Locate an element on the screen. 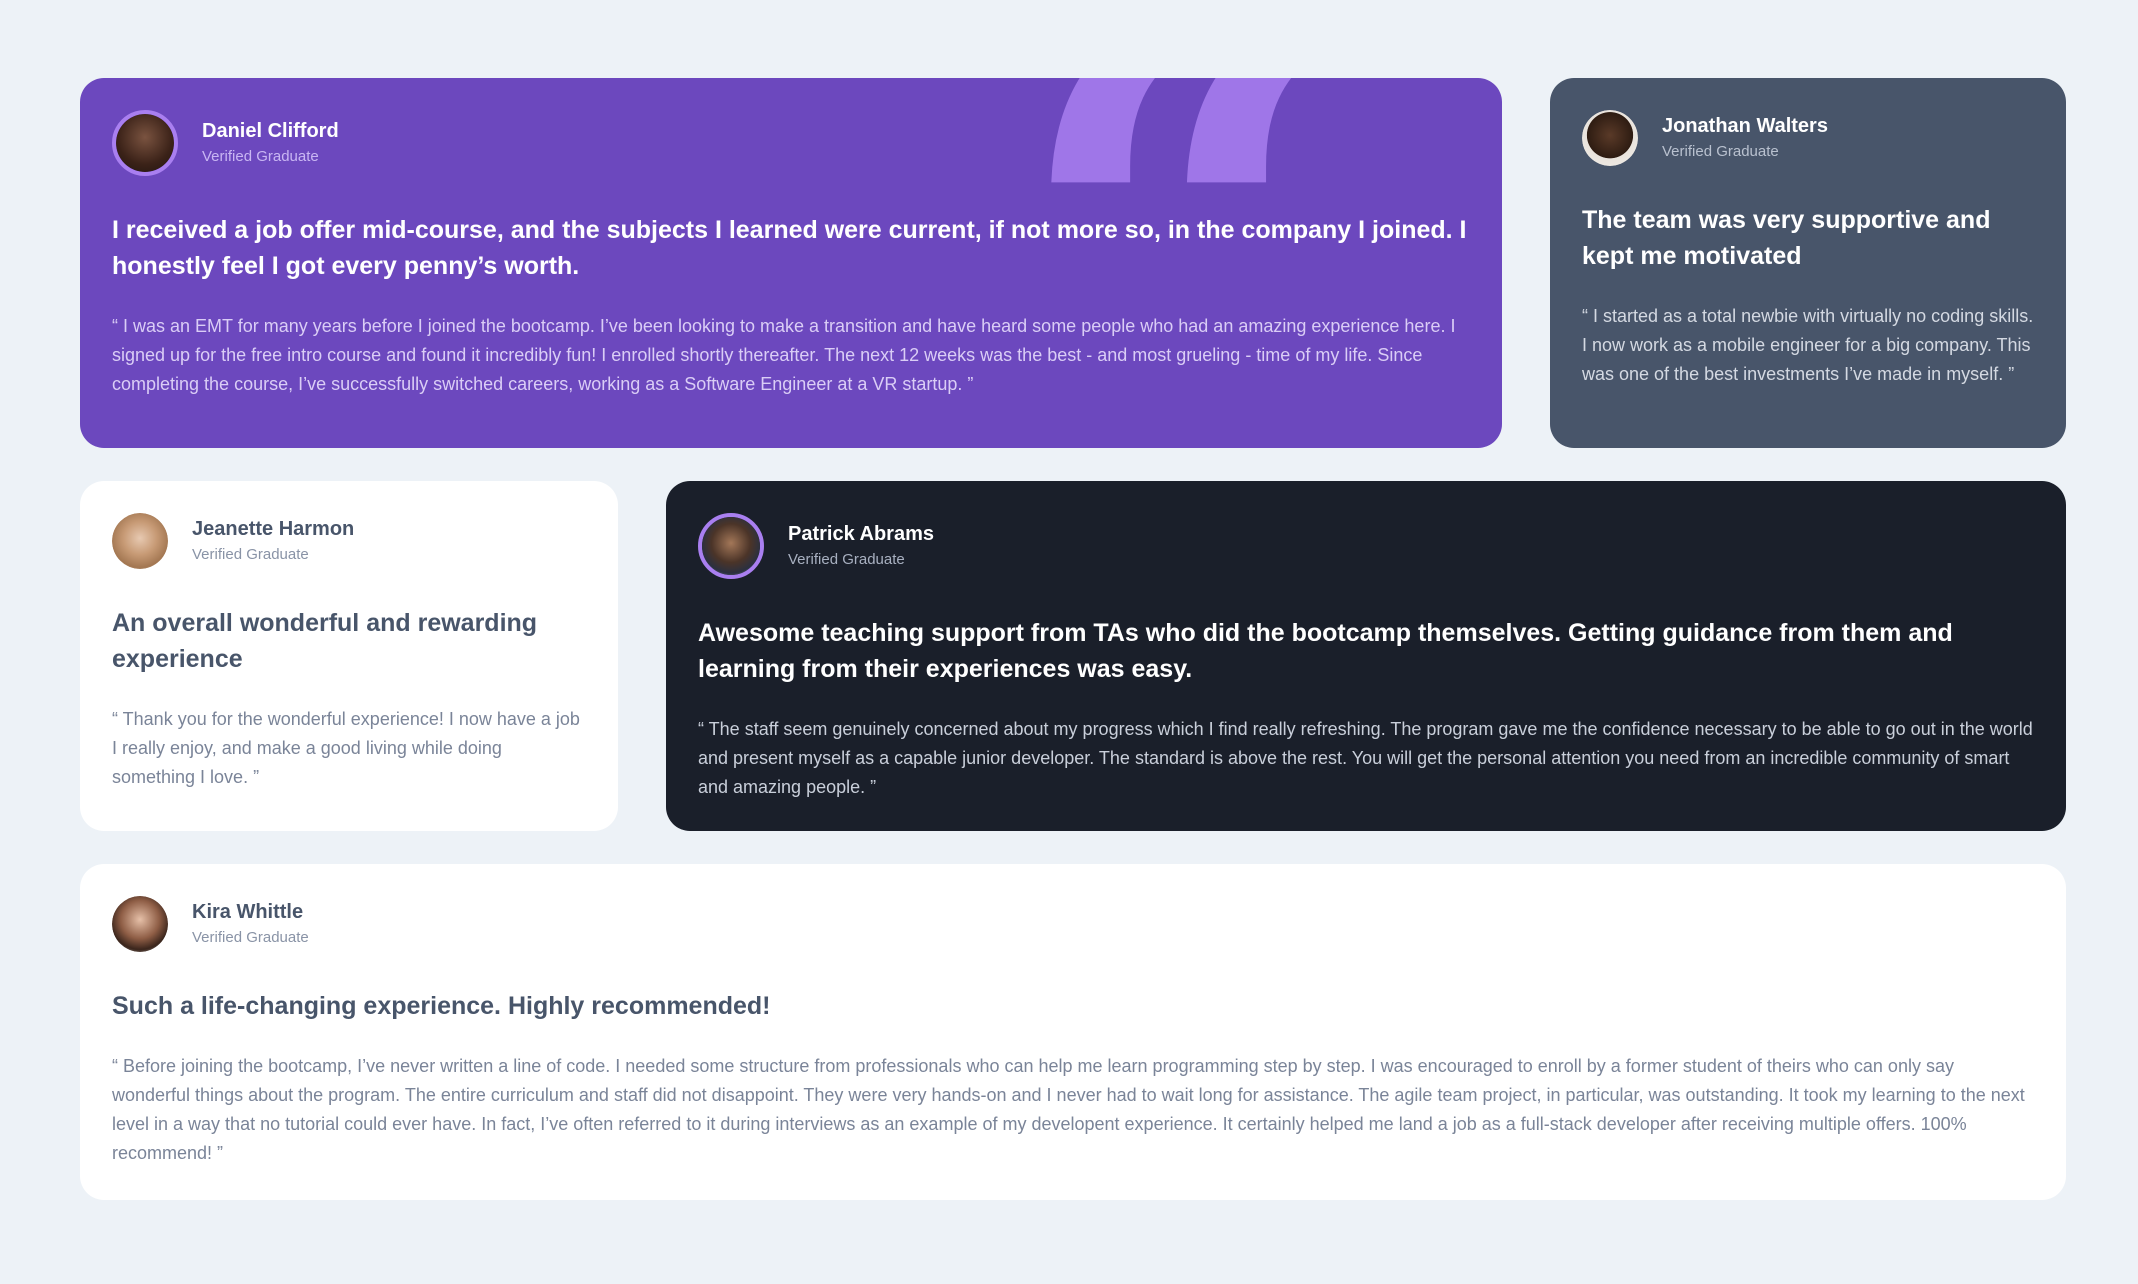  testimonial-header: Daniel Clifford Verified Graduate is located at coordinates (791, 143).